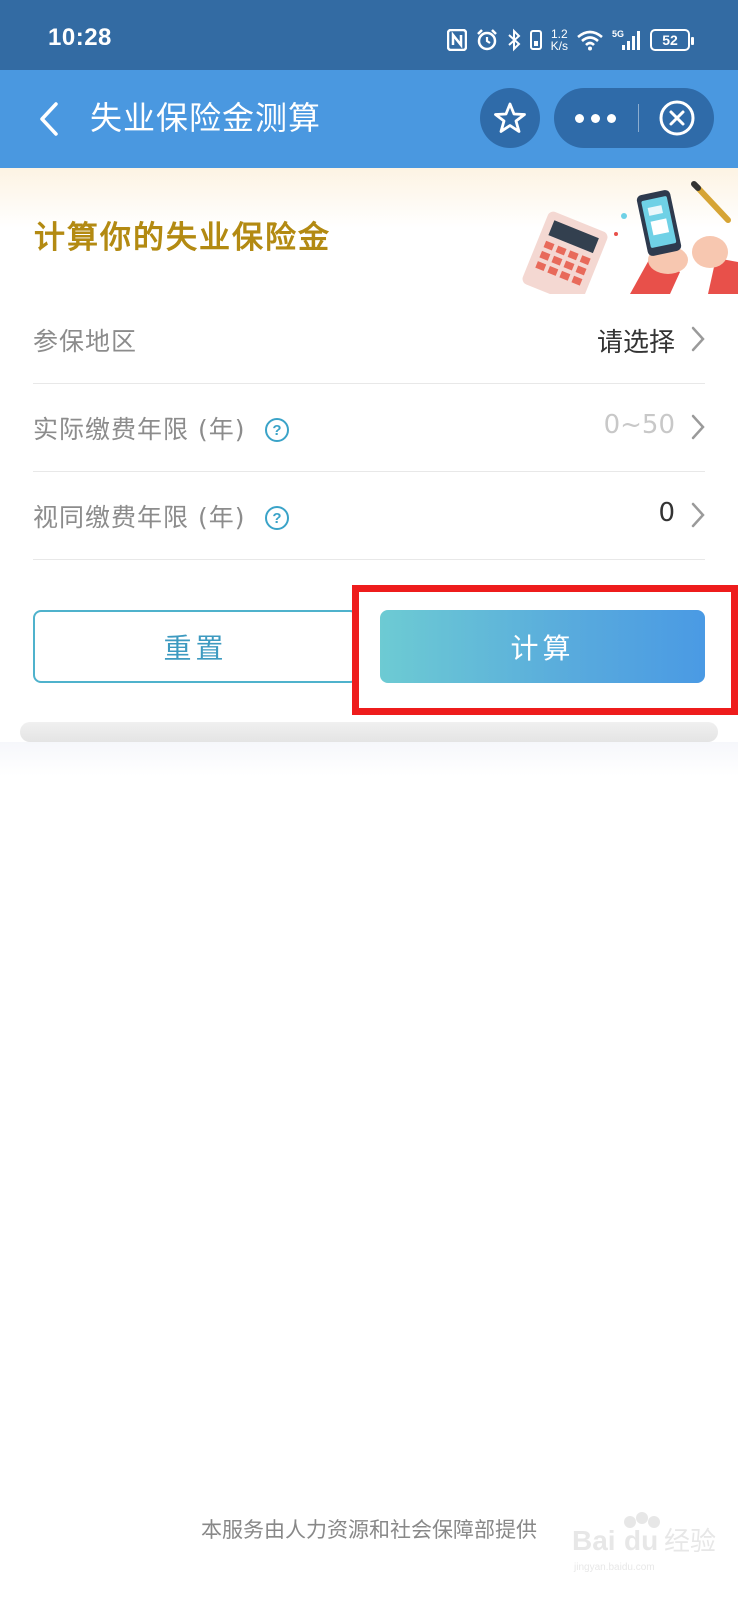  Describe the element at coordinates (369, 428) in the screenshot. I see `form-row-actual-years: 实际缴费年限 (年) ? 0~50` at that location.